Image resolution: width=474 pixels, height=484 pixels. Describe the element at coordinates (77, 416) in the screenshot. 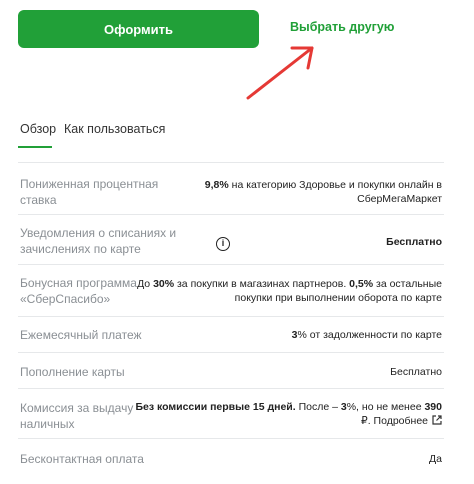

I see `feature-label: Комиссия за выдачу наличных` at that location.